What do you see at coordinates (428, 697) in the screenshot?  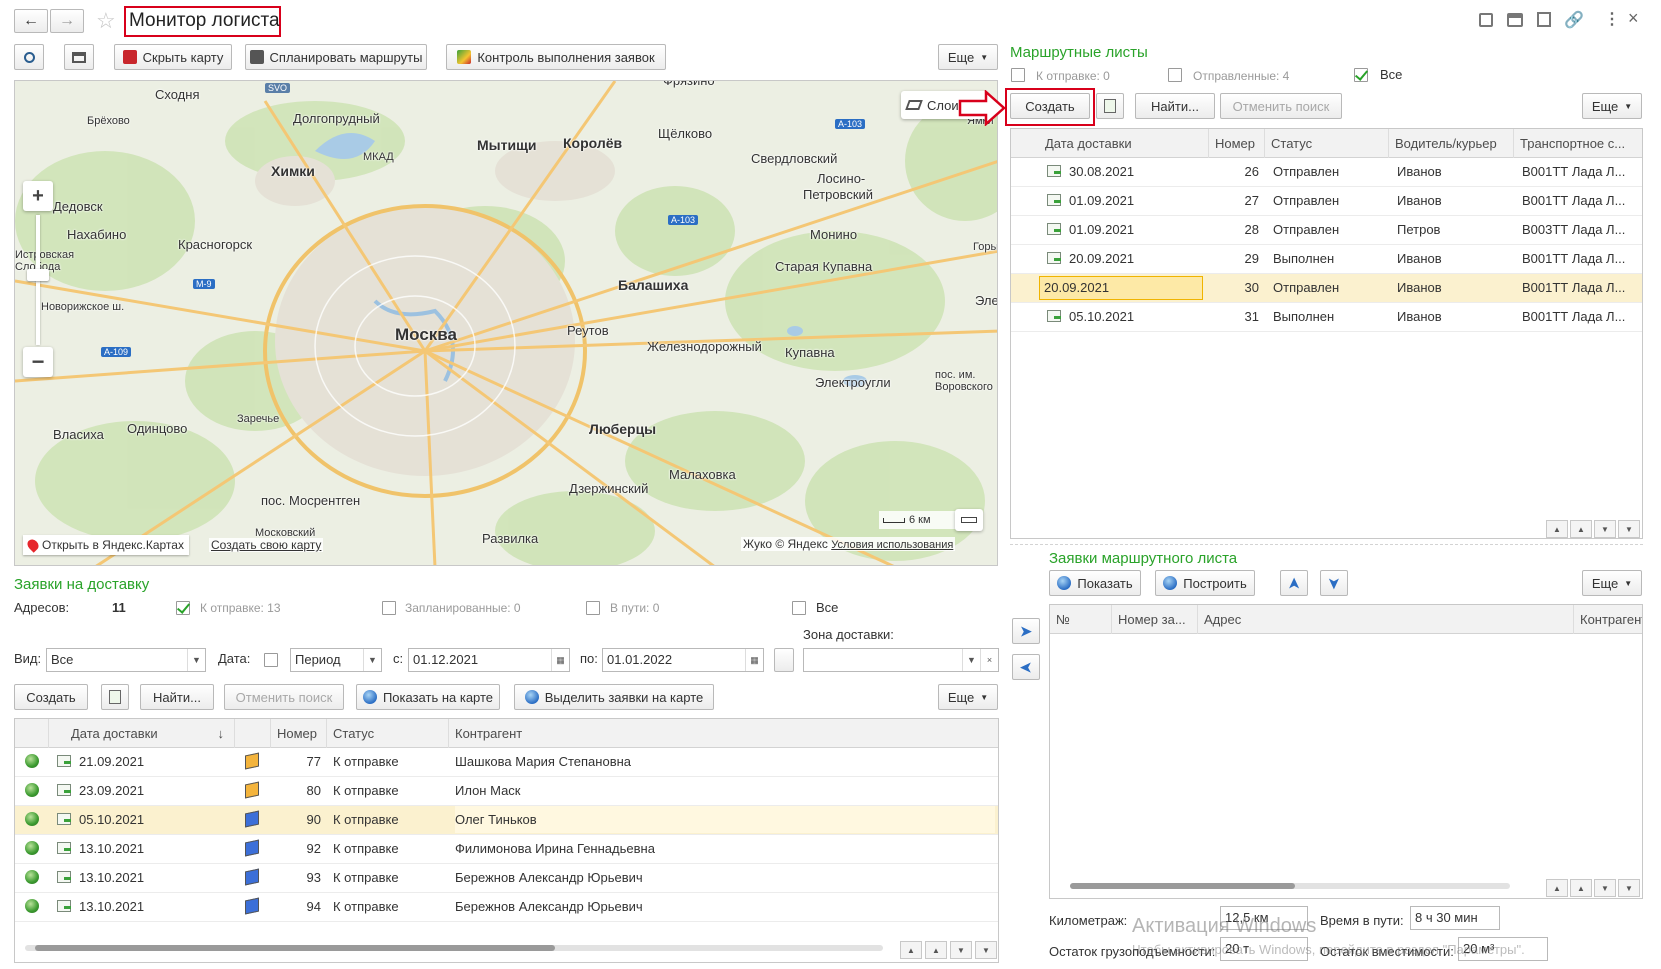 I see `show-on-map-button: Показать на карте` at bounding box center [428, 697].